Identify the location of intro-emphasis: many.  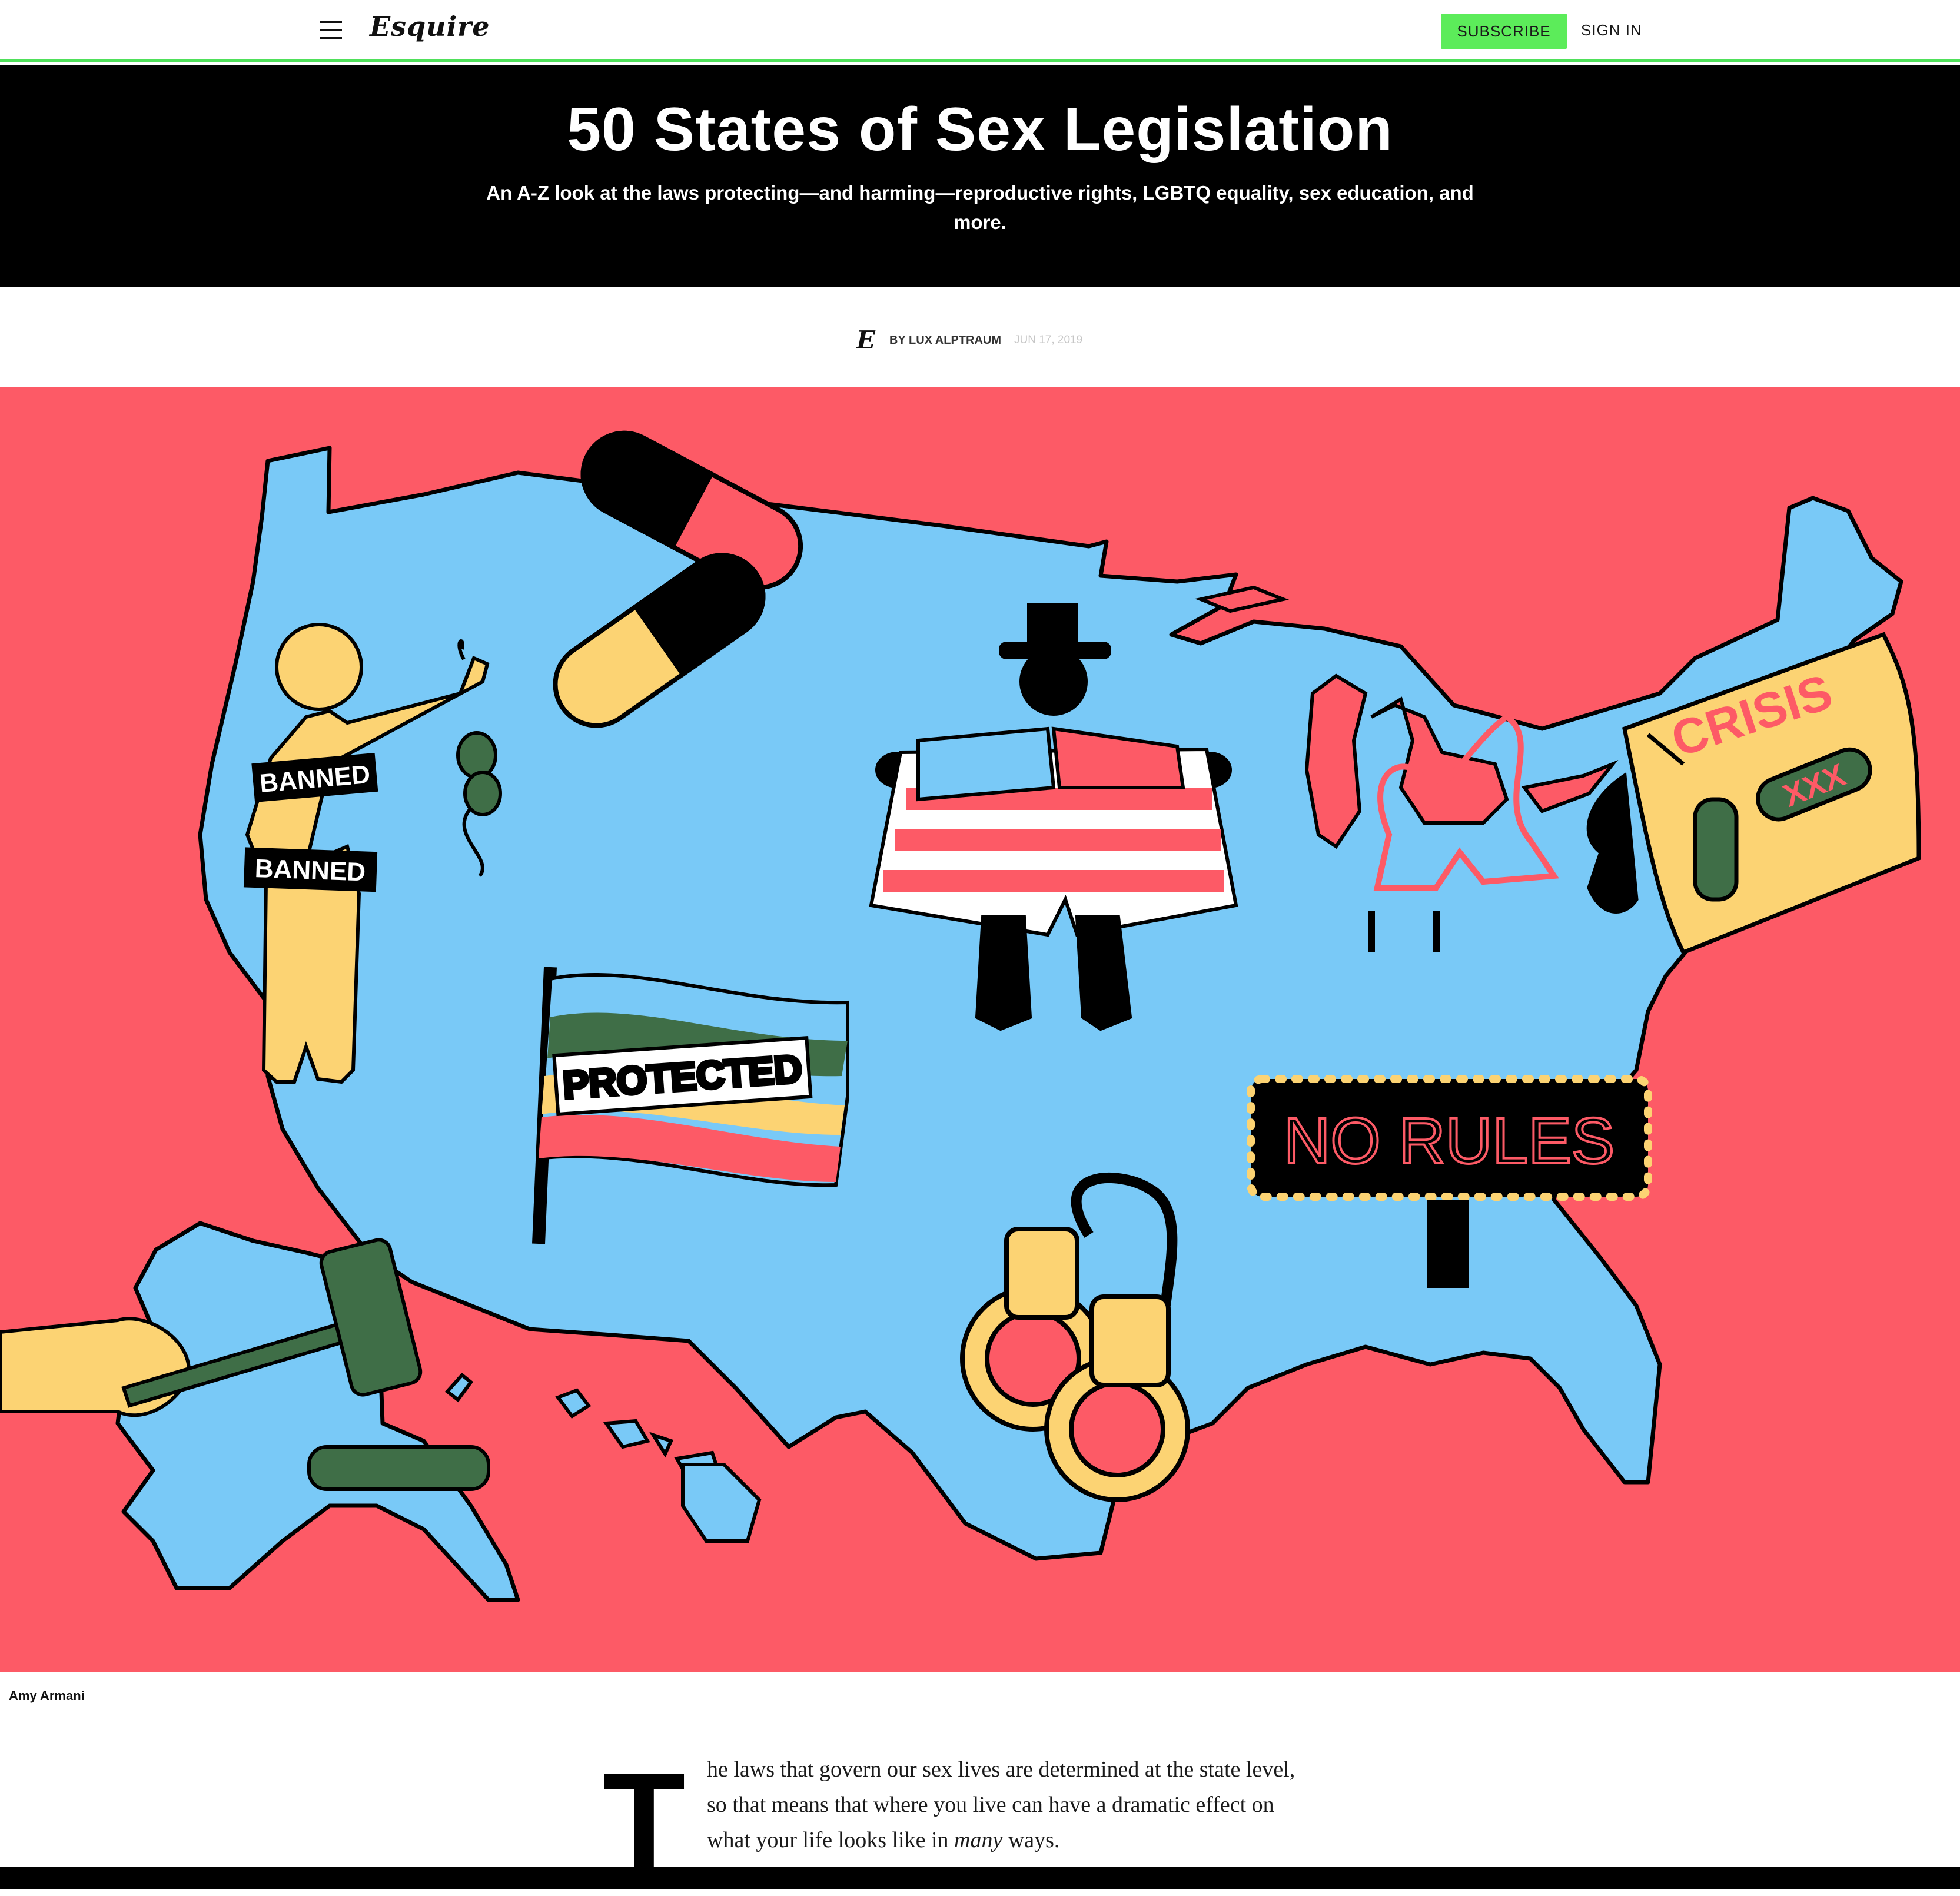
(978, 1840).